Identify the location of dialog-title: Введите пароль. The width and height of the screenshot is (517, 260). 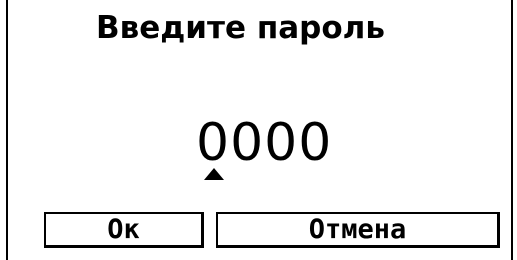
(240, 28).